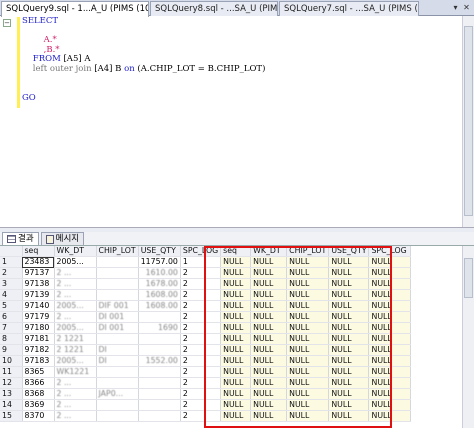 The height and width of the screenshot is (428, 474). What do you see at coordinates (75, 339) in the screenshot?
I see `table-cell: 2 1221` at bounding box center [75, 339].